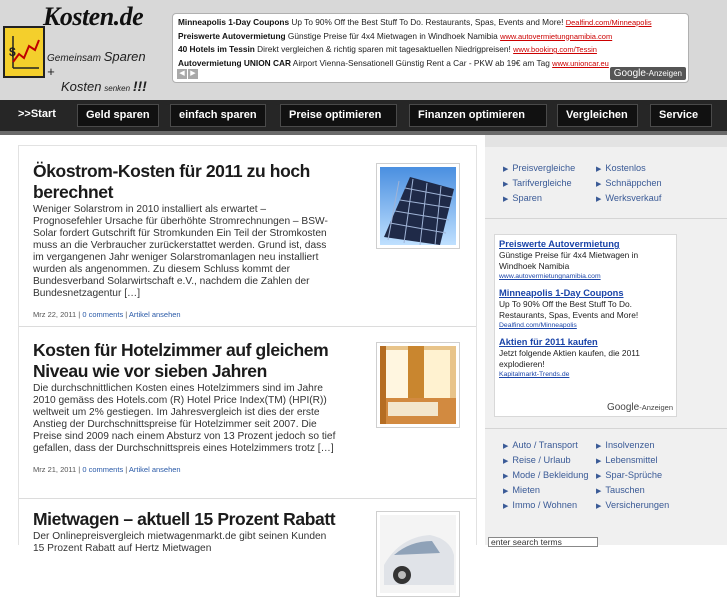 The height and width of the screenshot is (598, 727). I want to click on ad-pager: ◀ ▶, so click(187, 74).